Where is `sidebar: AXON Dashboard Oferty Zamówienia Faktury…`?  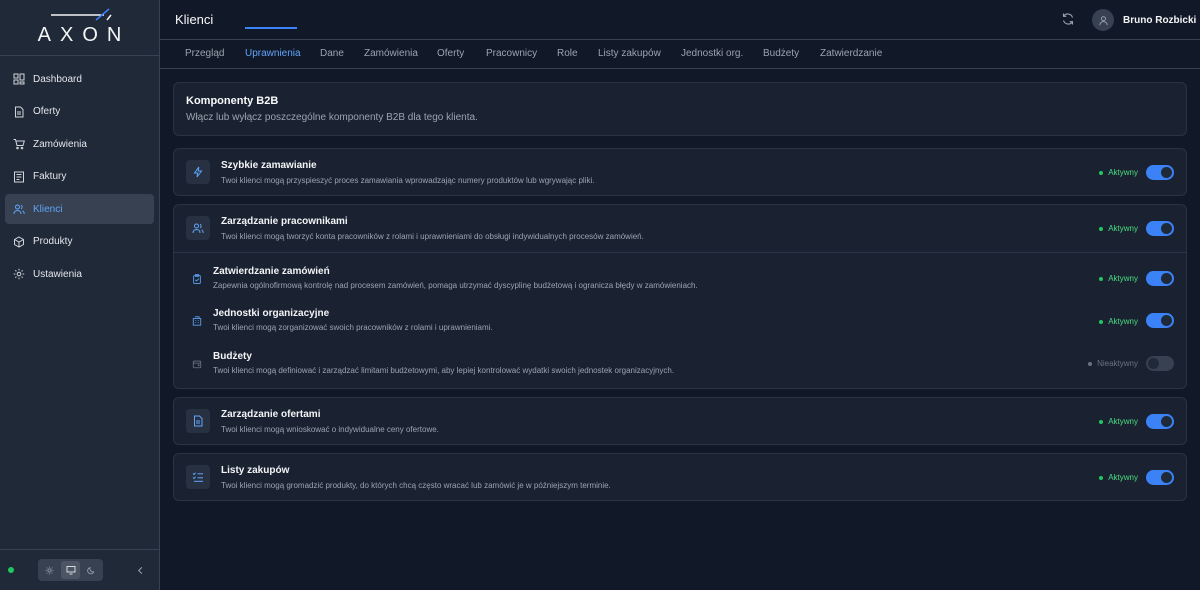 sidebar: AXON Dashboard Oferty Zamówienia Faktury… is located at coordinates (80, 295).